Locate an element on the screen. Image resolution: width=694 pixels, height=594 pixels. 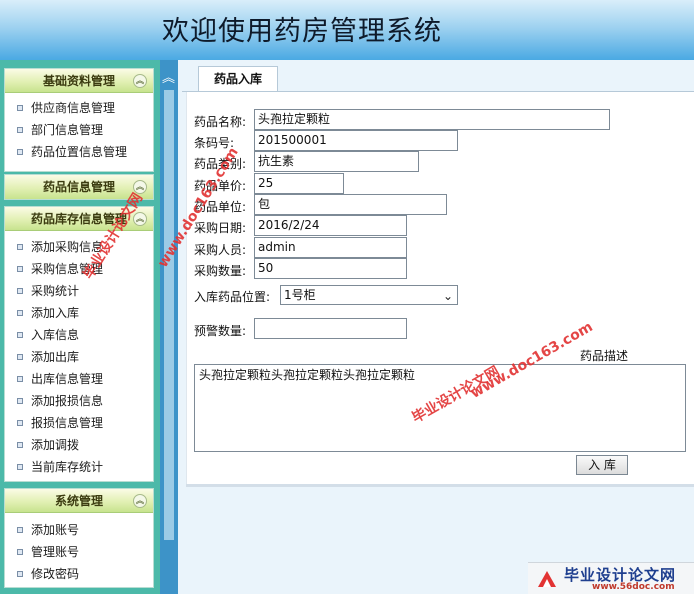
sidebar-item-department: 部门信息管理 is located at coordinates (79, 130).